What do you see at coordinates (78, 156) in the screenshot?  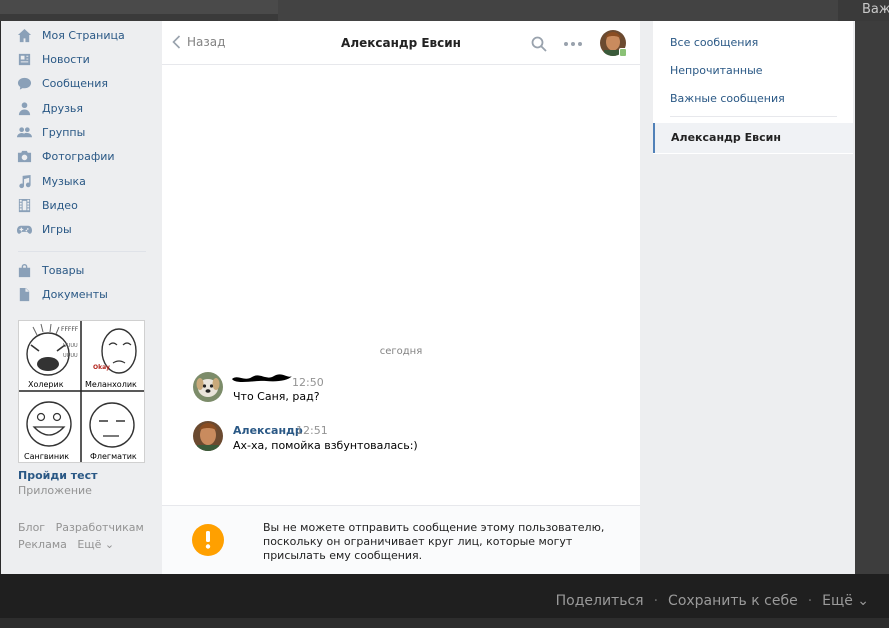 I see `nav-label: Фотографии` at bounding box center [78, 156].